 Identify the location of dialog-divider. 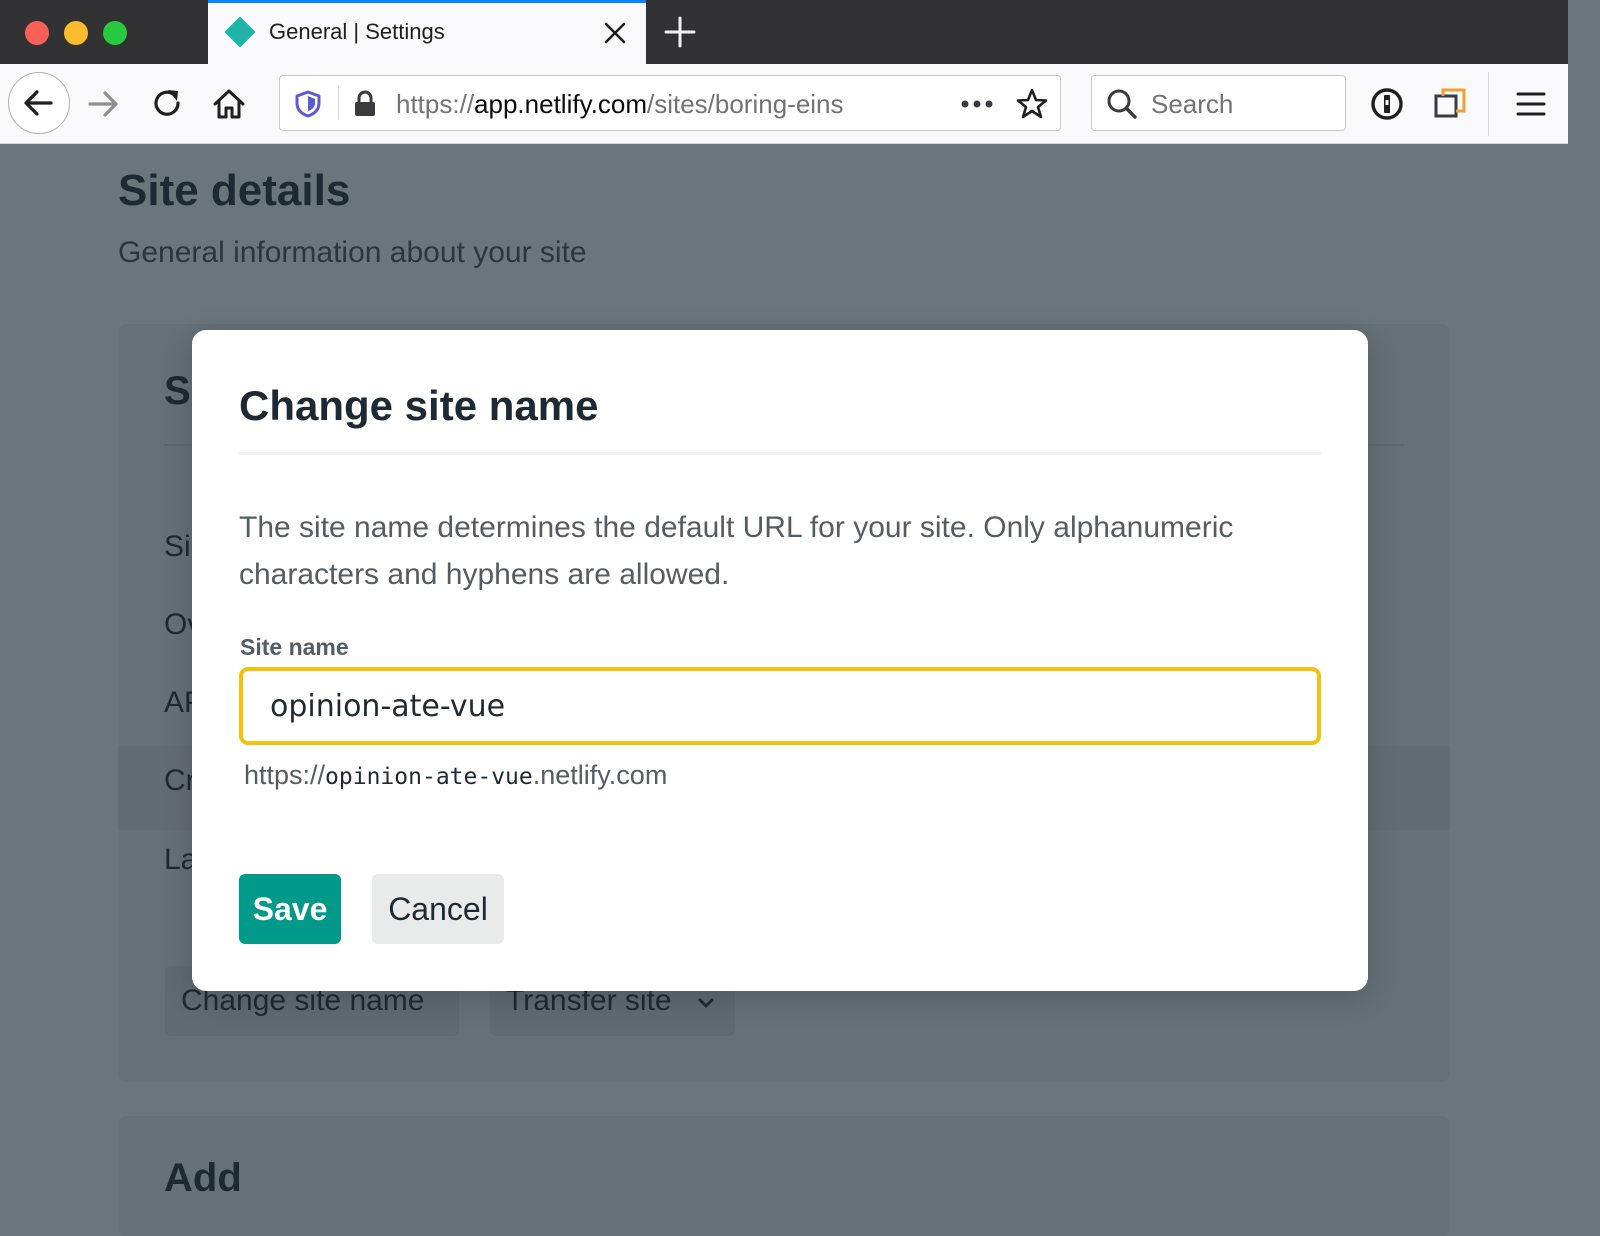
(780, 453).